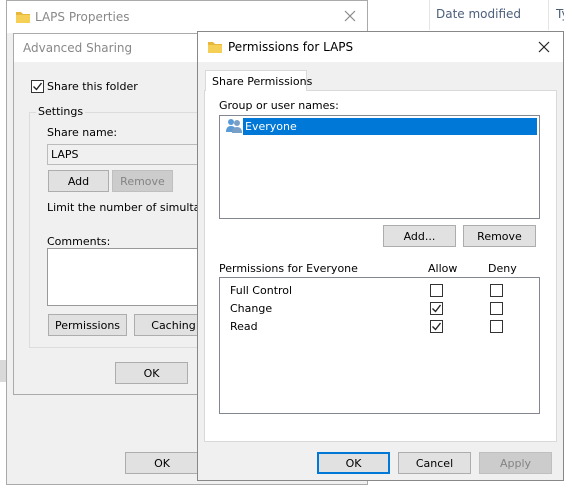 The image size is (564, 485). I want to click on comments-label: Comments:, so click(79, 241).